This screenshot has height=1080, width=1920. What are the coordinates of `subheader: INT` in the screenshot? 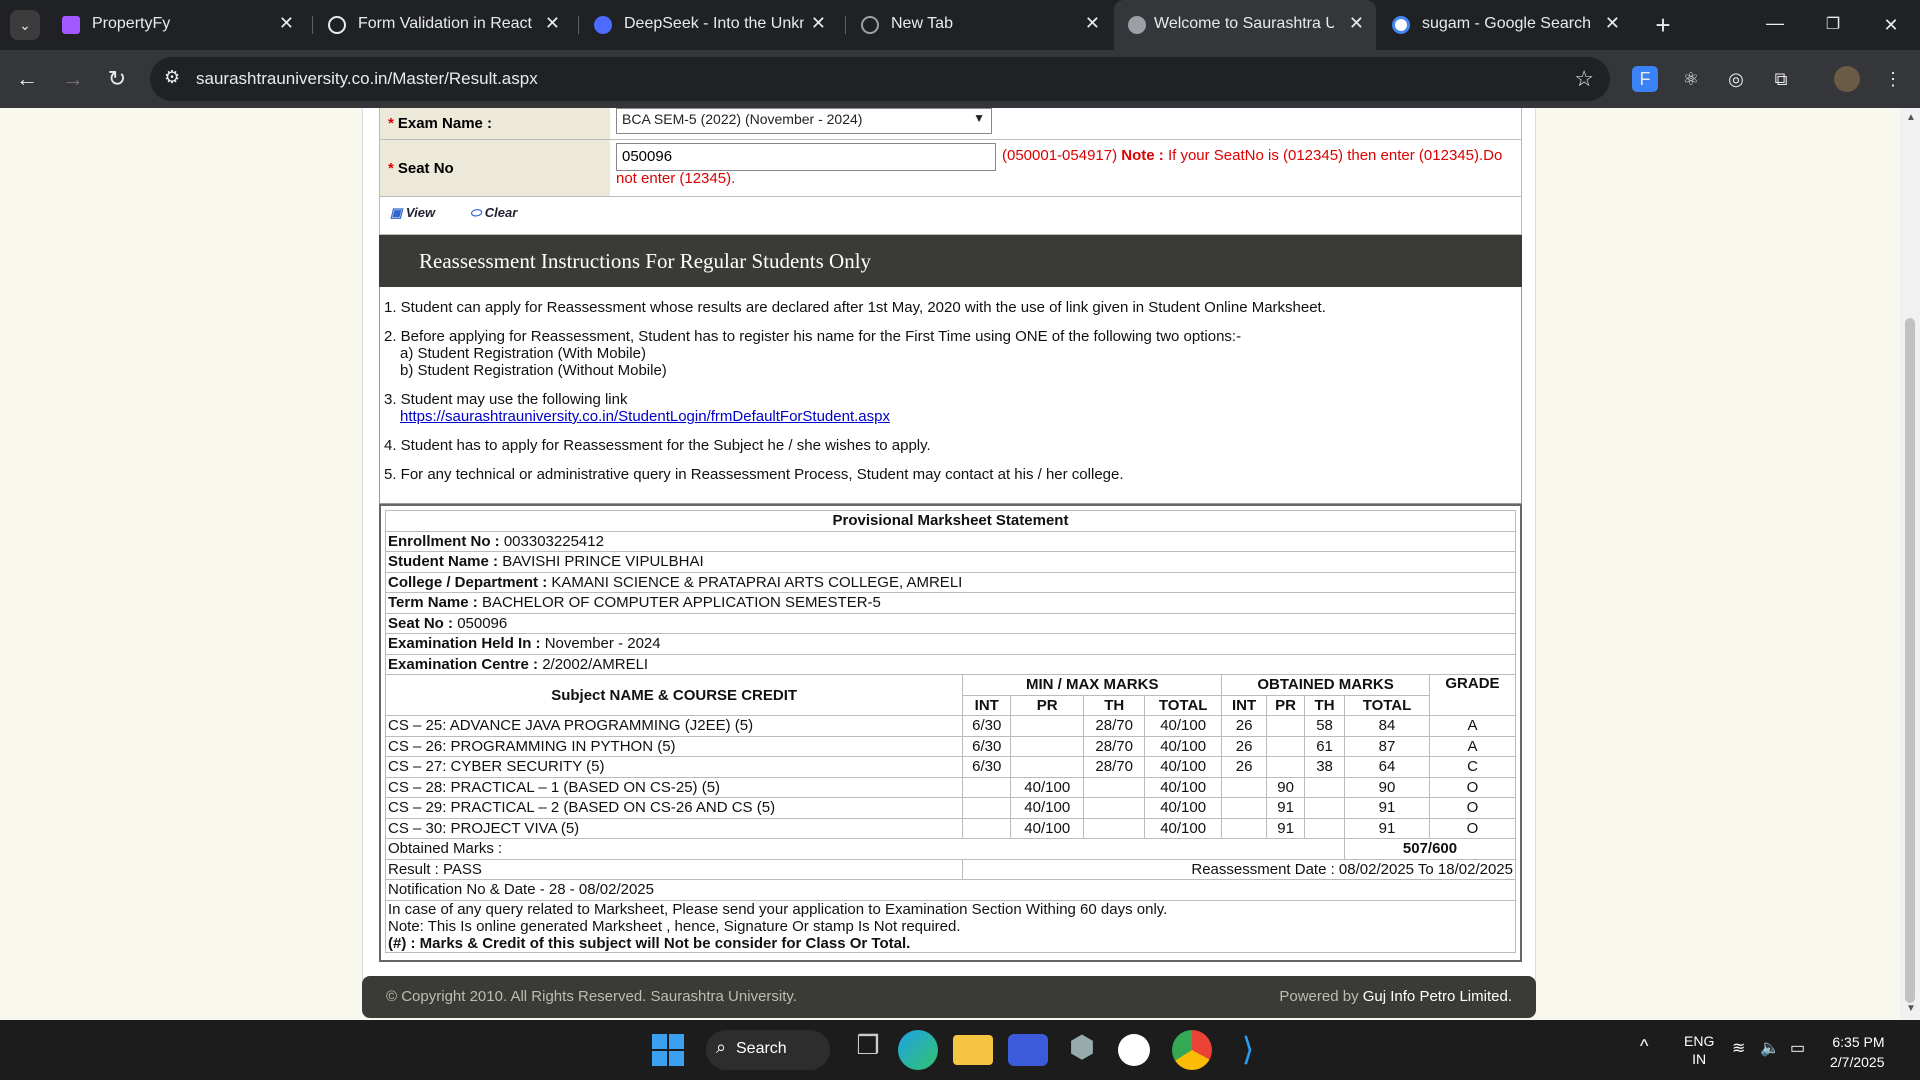 It's located at (1244, 705).